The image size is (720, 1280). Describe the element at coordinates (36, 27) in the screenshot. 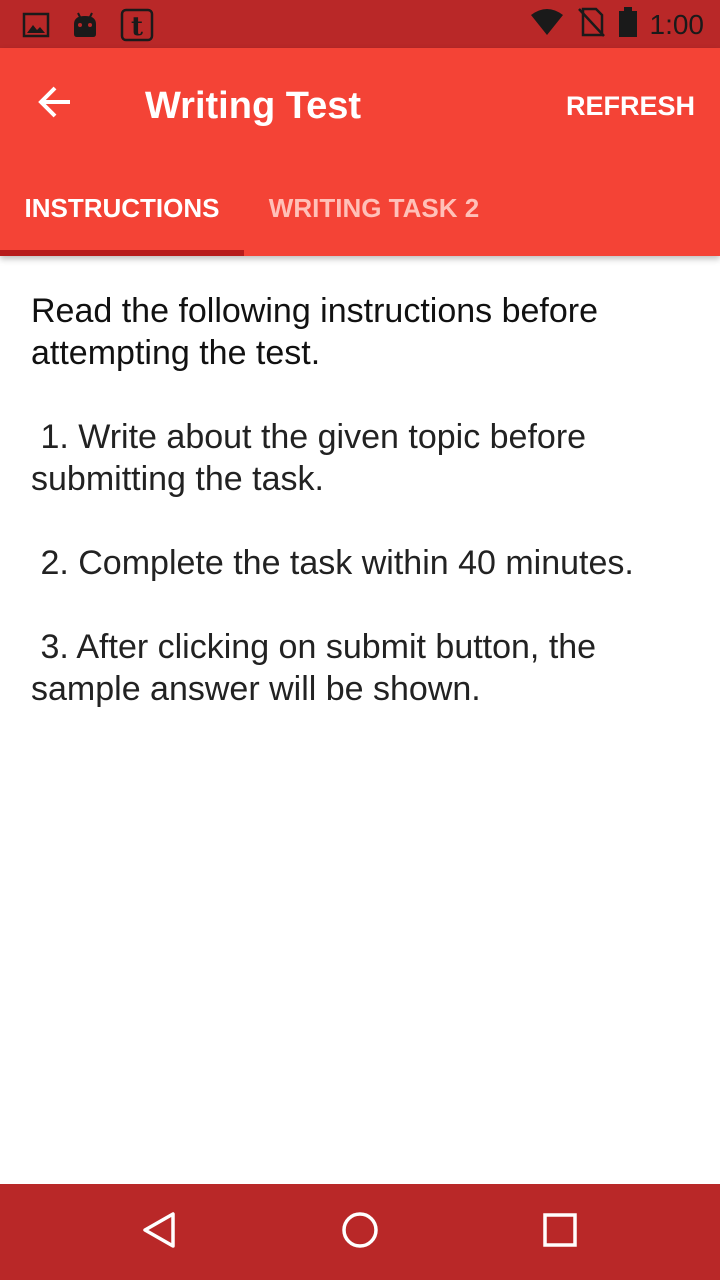

I see `image-icon` at that location.